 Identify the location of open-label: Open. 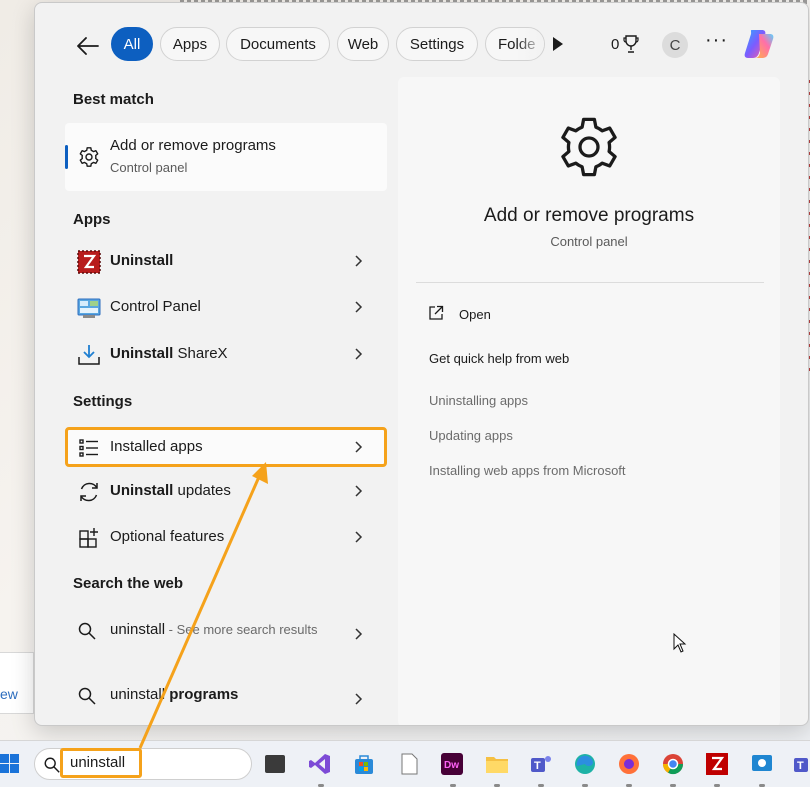
(475, 314).